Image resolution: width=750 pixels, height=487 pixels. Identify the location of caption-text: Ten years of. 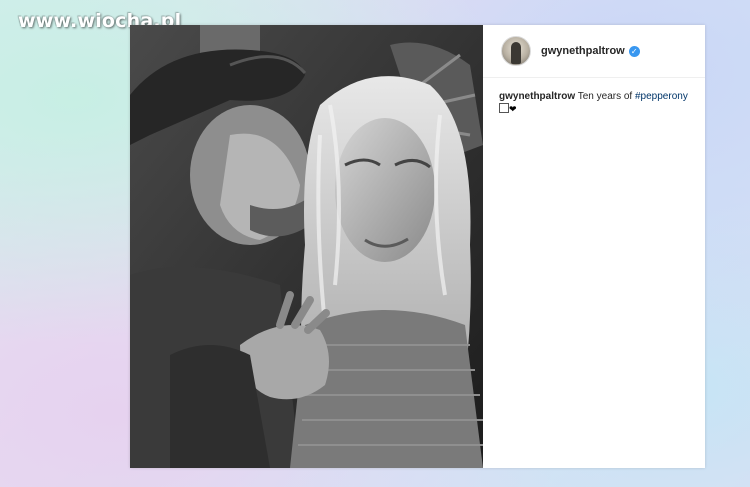
(606, 96).